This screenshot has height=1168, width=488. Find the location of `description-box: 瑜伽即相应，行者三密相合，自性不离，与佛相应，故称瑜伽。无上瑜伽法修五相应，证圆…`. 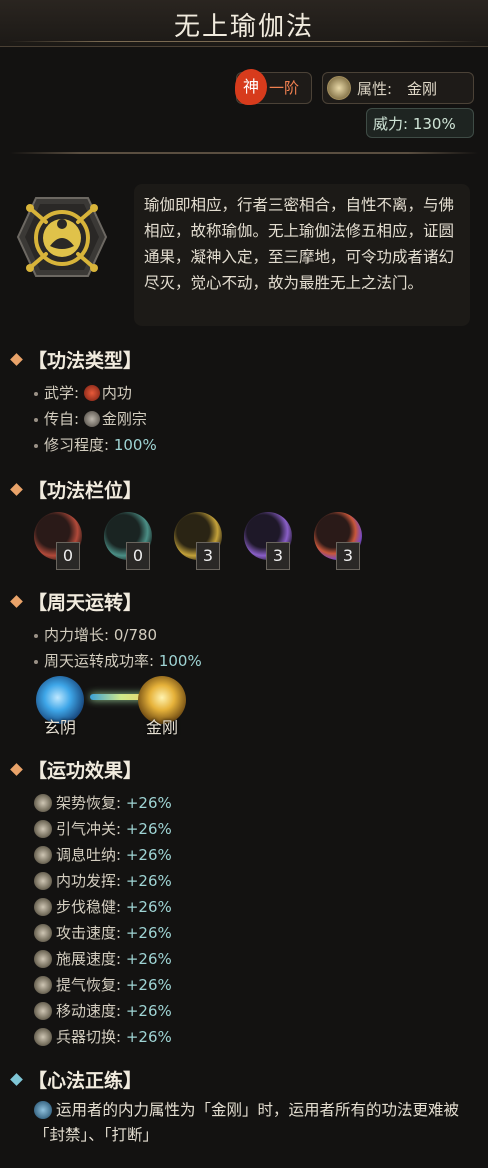

description-box: 瑜伽即相应，行者三密相合，自性不离，与佛相应，故称瑜伽。无上瑜伽法修五相应，证圆… is located at coordinates (302, 255).